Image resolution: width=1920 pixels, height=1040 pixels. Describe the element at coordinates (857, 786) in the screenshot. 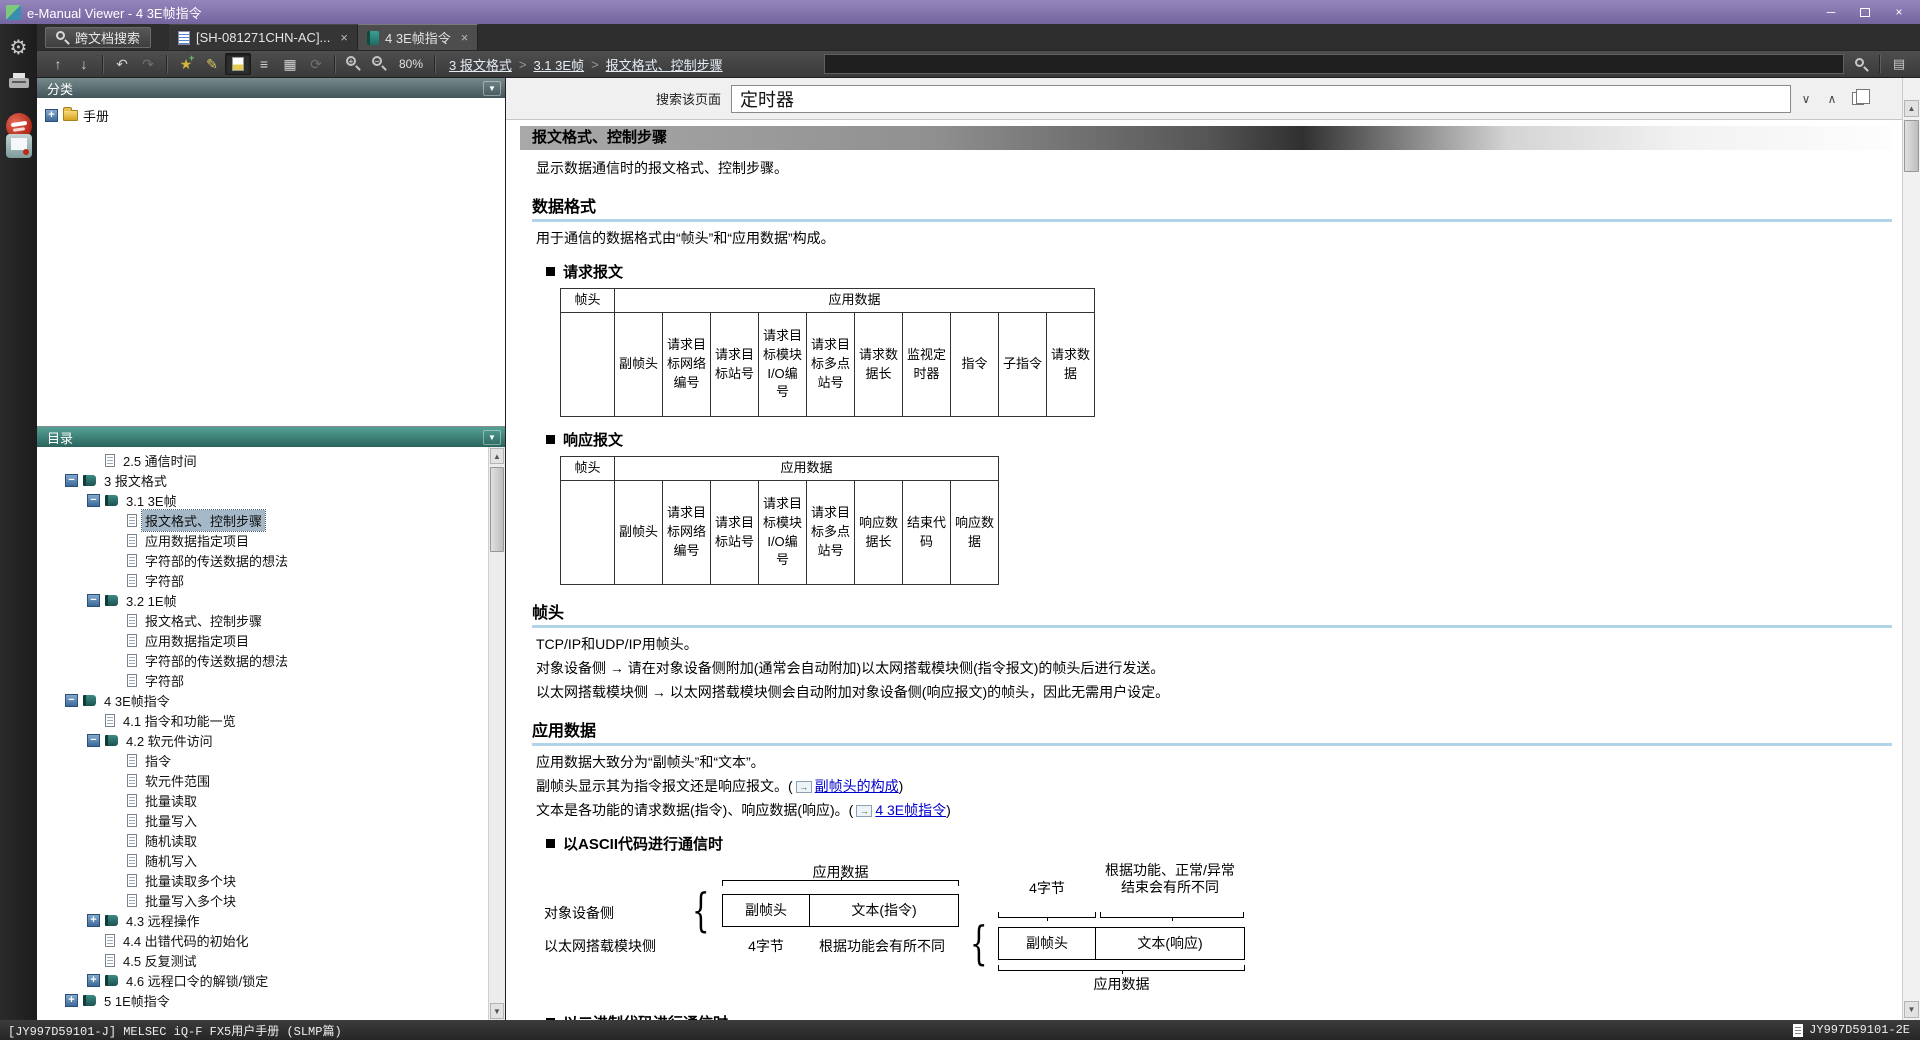

I see `subheader-structure-link: 副帧头的构成` at that location.